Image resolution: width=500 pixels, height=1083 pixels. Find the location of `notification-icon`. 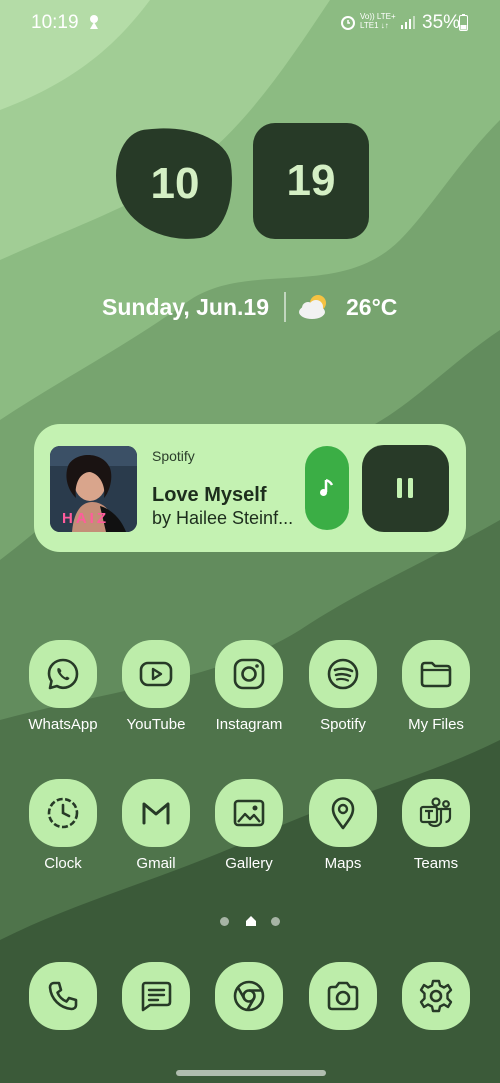

notification-icon is located at coordinates (94, 22).